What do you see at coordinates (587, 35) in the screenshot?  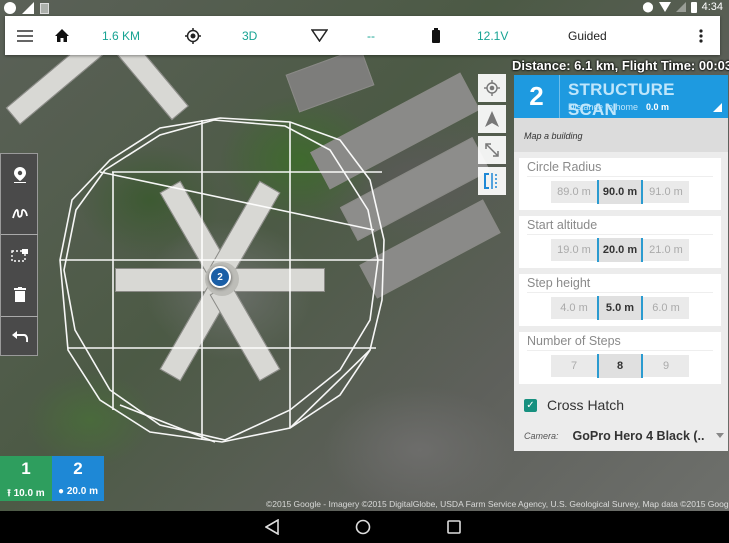 I see `flight-mode: Guided` at bounding box center [587, 35].